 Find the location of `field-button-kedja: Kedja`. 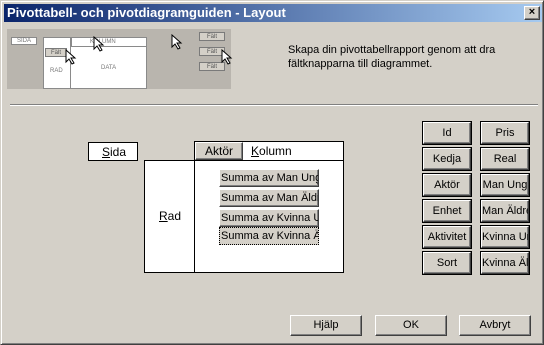

field-button-kedja: Kedja is located at coordinates (447, 159).